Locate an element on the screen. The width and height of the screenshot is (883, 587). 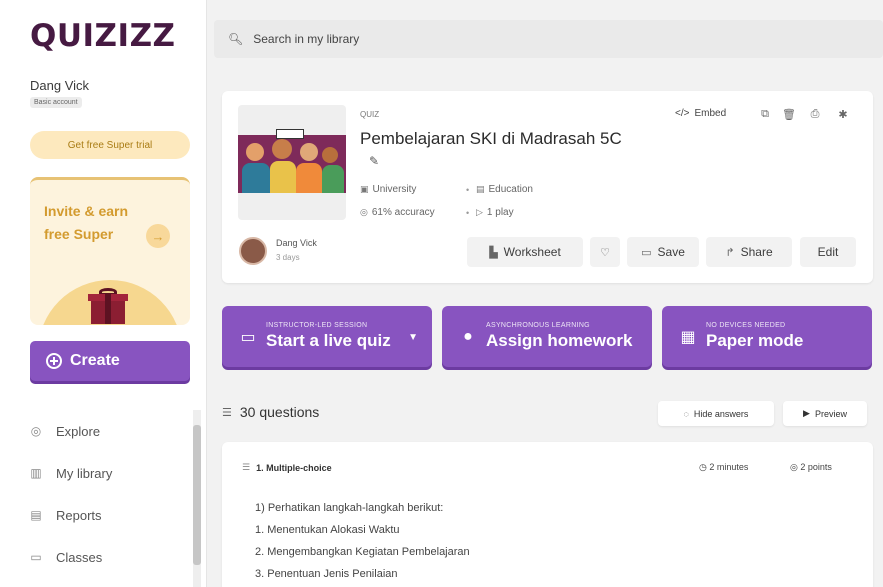
play-icon: ▷ is located at coordinates (479, 212).